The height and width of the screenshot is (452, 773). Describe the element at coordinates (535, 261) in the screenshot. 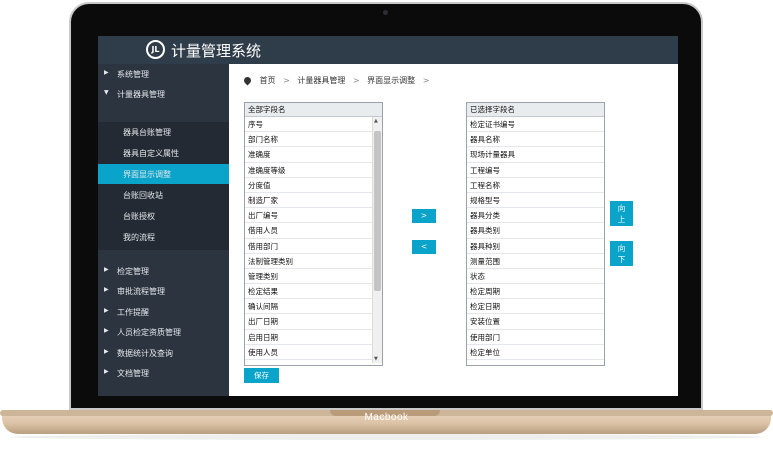

I see `selected-fields-row: 测量范围` at that location.